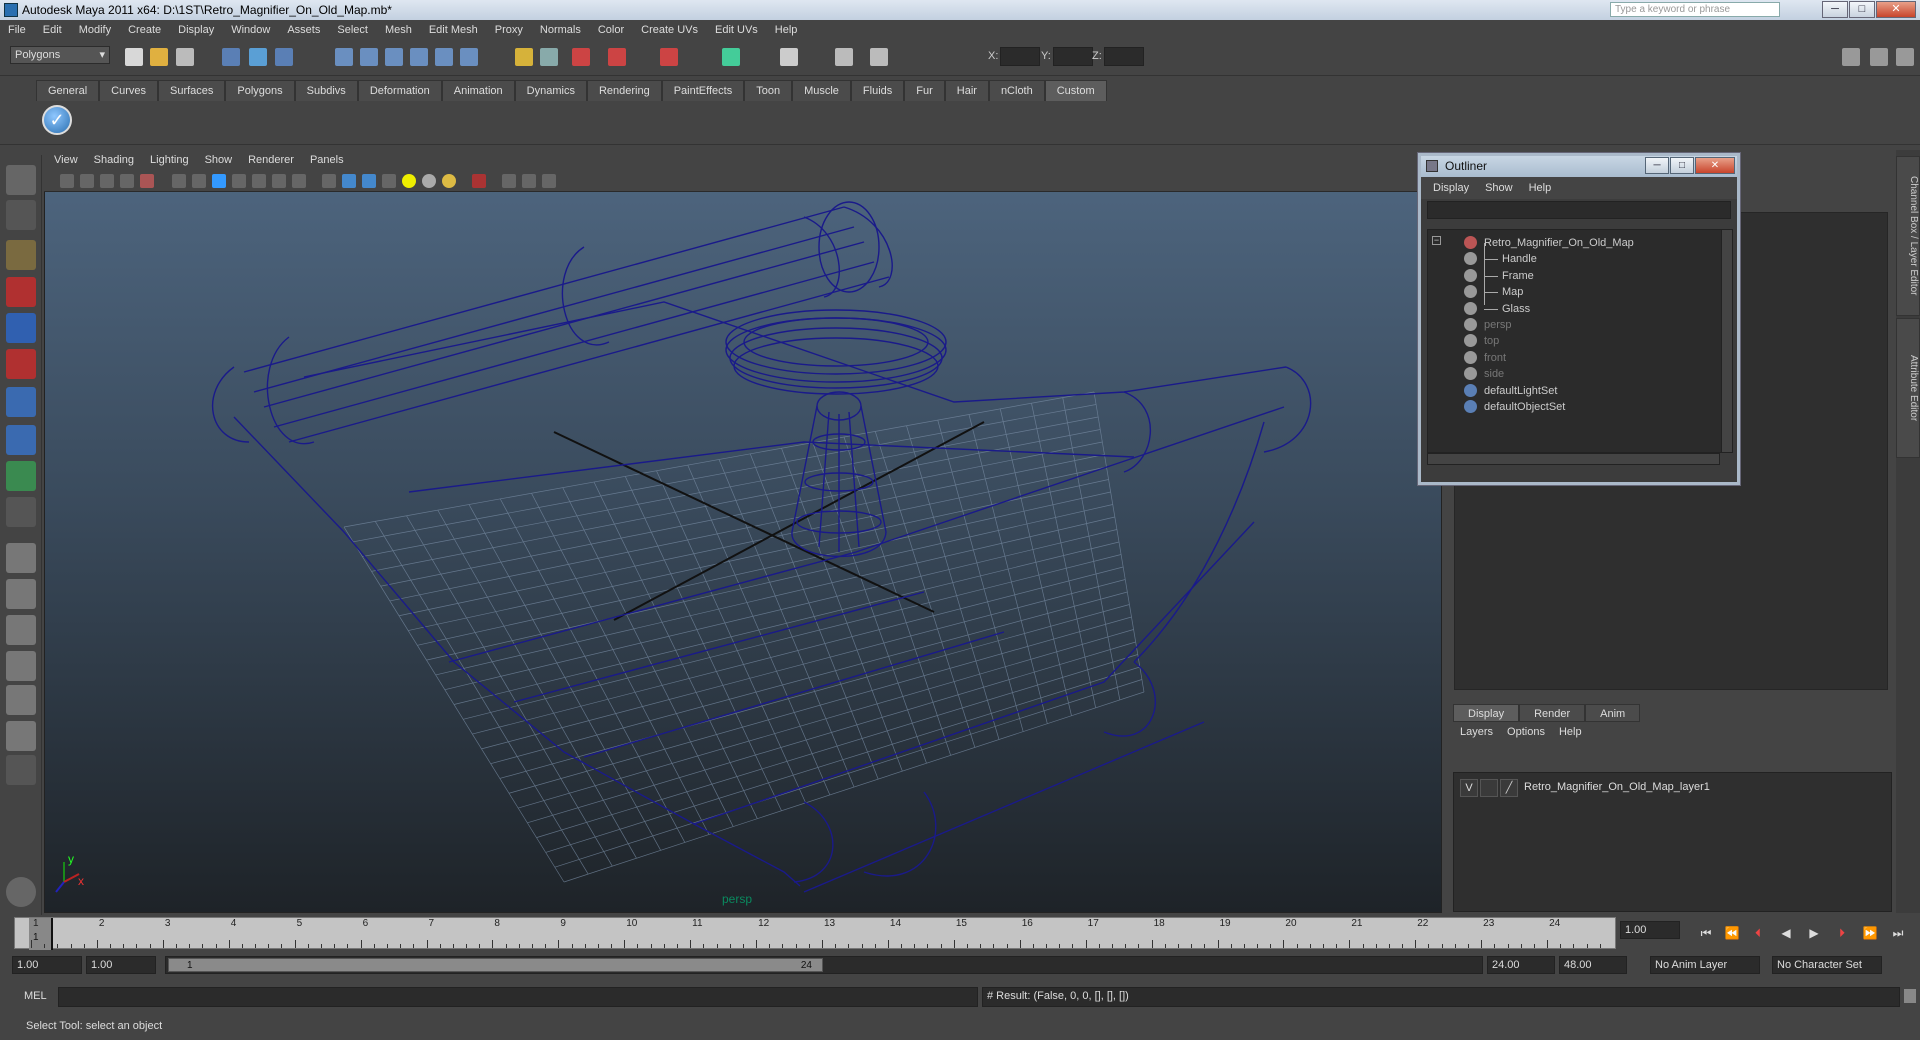 This screenshot has width=1920, height=1040. I want to click on toggle-attribute-editor-icon, so click(1851, 57).